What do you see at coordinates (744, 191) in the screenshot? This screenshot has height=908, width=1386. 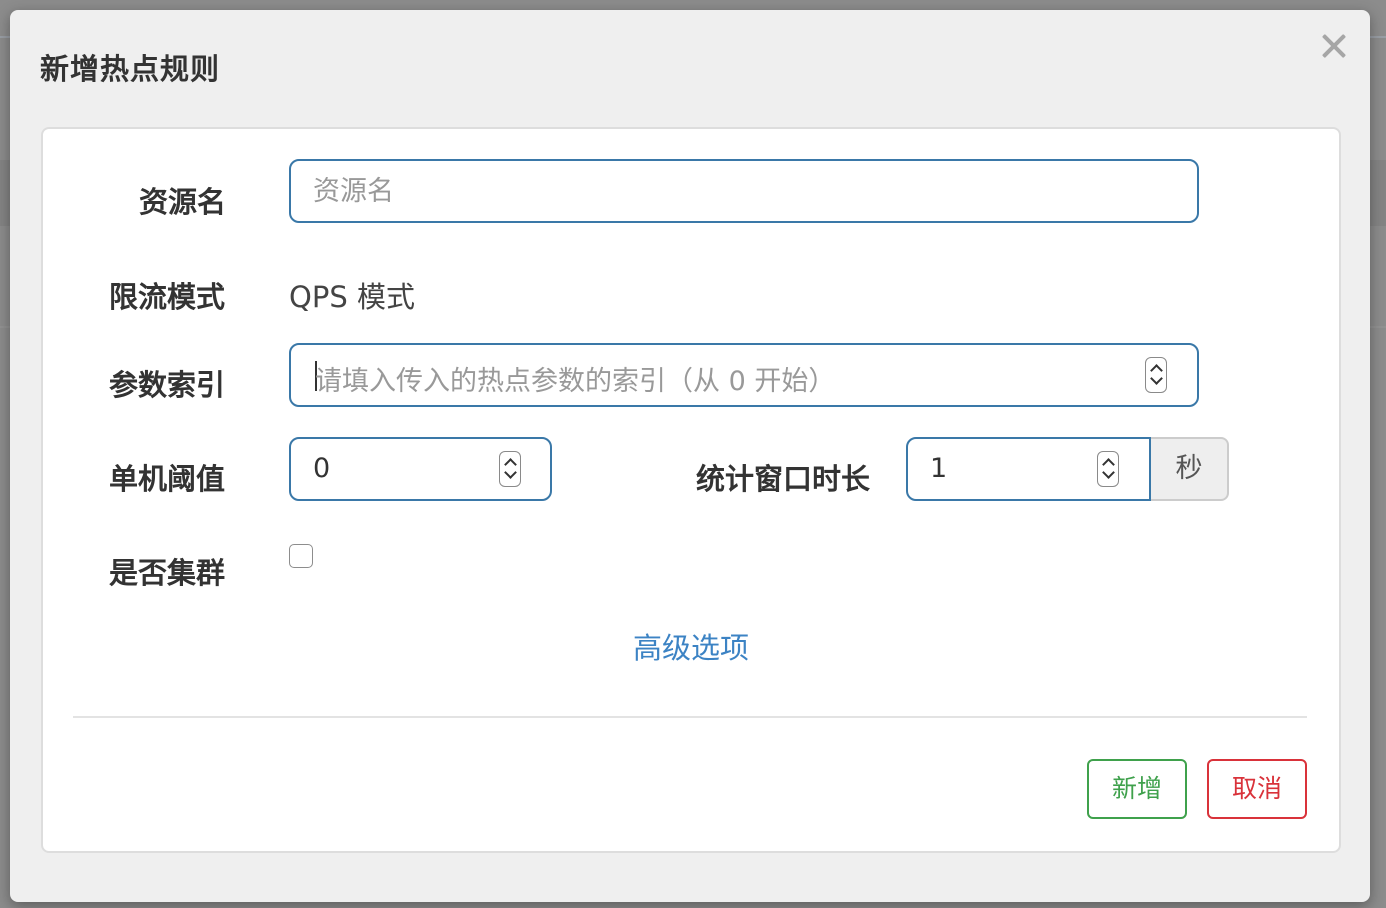 I see `resource-input` at bounding box center [744, 191].